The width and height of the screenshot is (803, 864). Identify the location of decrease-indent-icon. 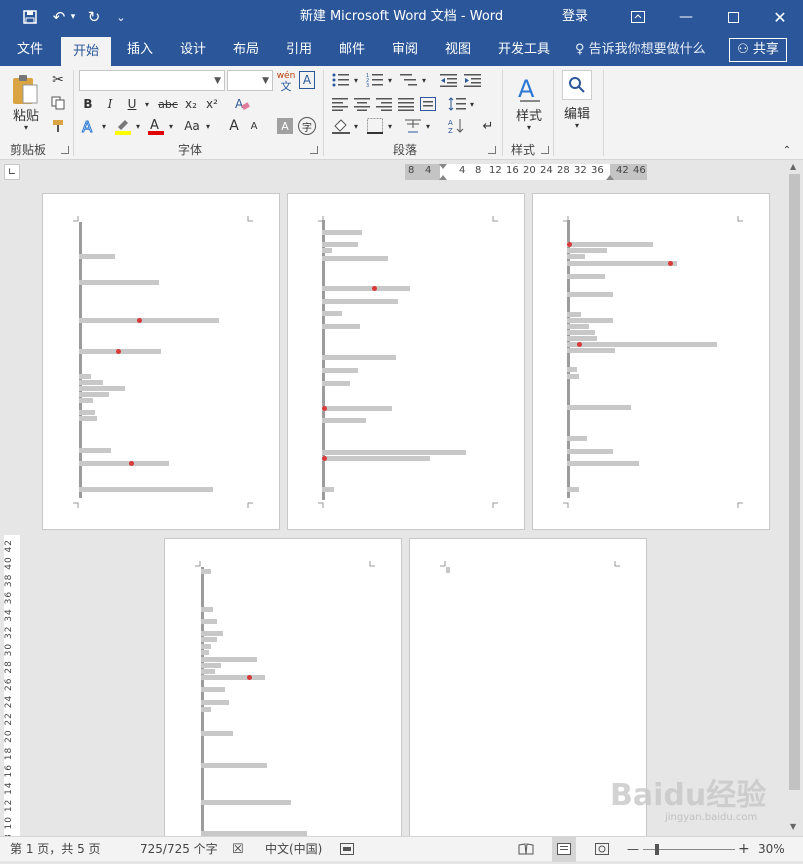
(449, 80).